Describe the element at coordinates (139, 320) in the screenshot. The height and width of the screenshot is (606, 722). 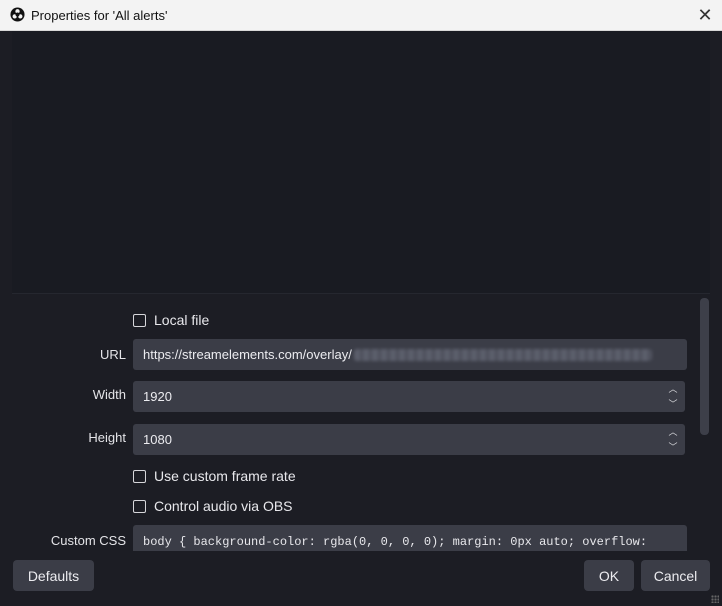
I see `local-file-checkbox-box` at that location.